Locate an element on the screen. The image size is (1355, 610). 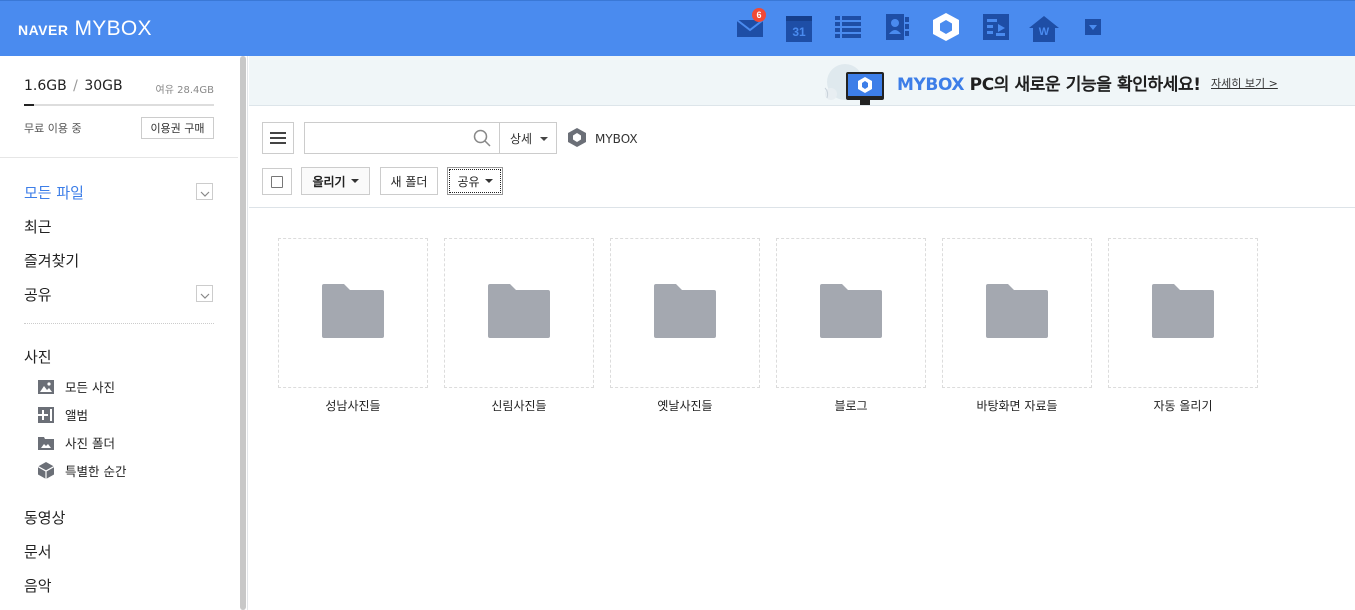
calendar-icon: 31 is located at coordinates (799, 29).